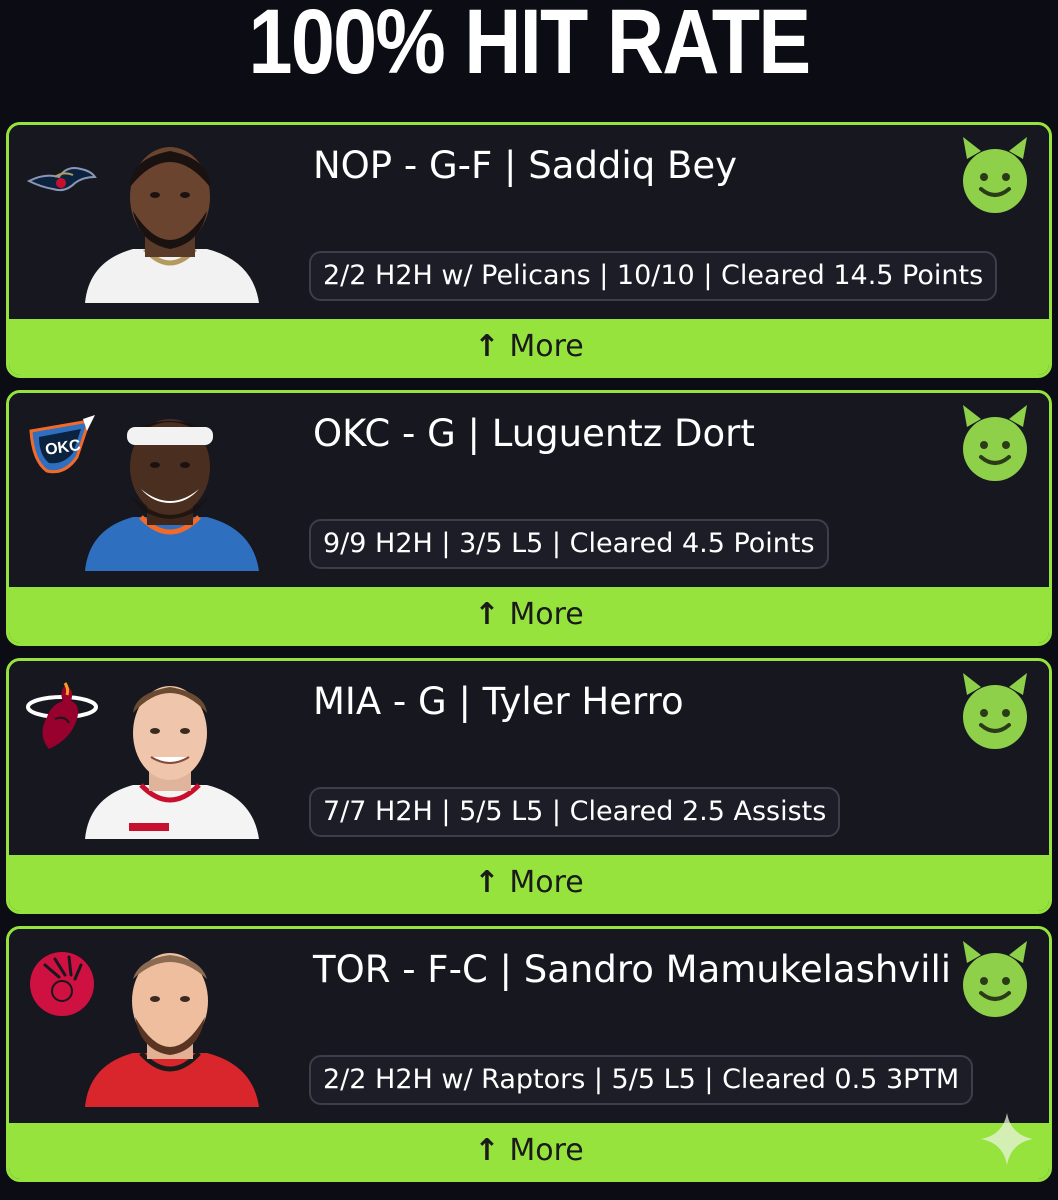 The width and height of the screenshot is (1058, 1200). Describe the element at coordinates (498, 701) in the screenshot. I see `player-headline: MIA - G | Tyler Herro` at that location.